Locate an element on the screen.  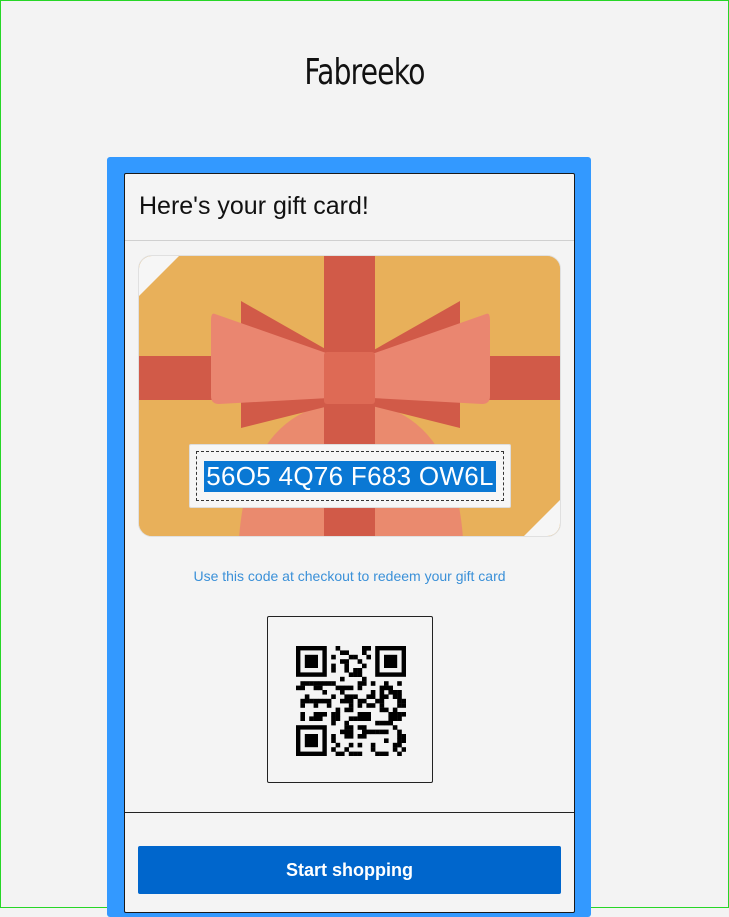
gift-code-border: 56O5 4Q76 F683 OW6L is located at coordinates (350, 476).